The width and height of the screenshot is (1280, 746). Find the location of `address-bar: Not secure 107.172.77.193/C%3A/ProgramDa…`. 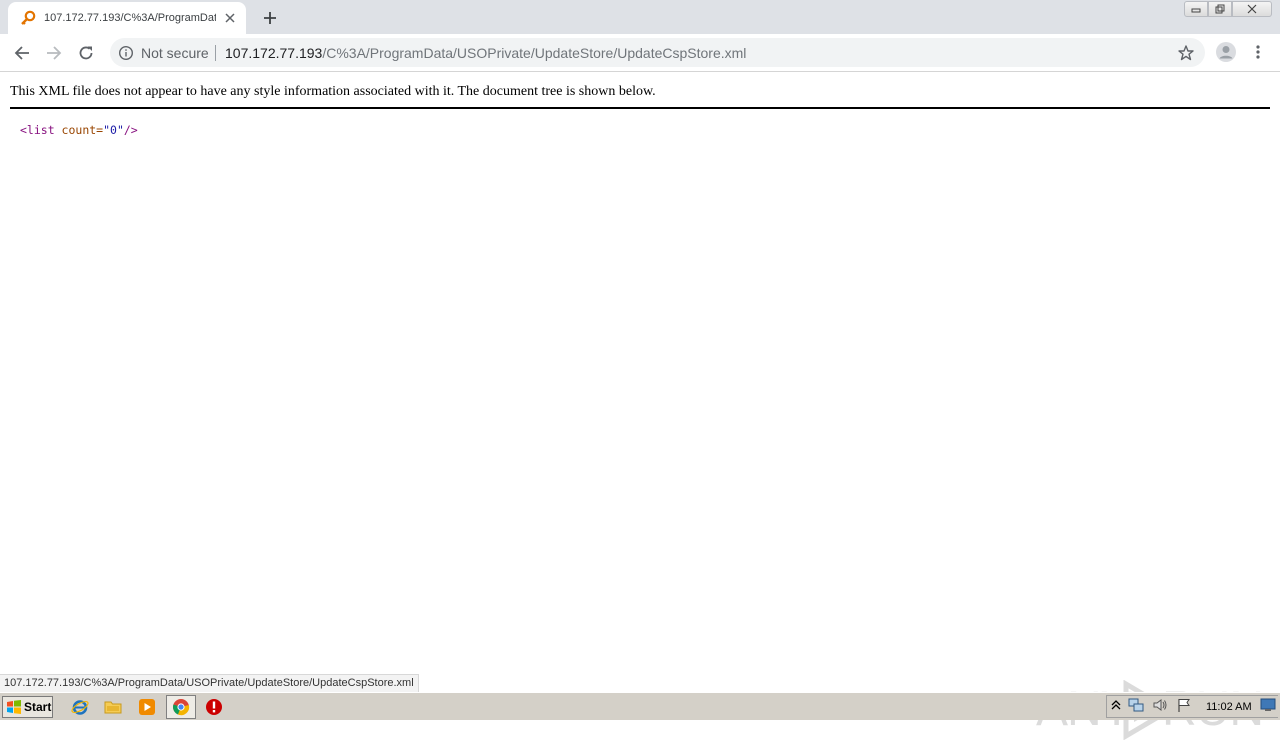

address-bar: Not secure 107.172.77.193/C%3A/ProgramDa… is located at coordinates (657, 52).